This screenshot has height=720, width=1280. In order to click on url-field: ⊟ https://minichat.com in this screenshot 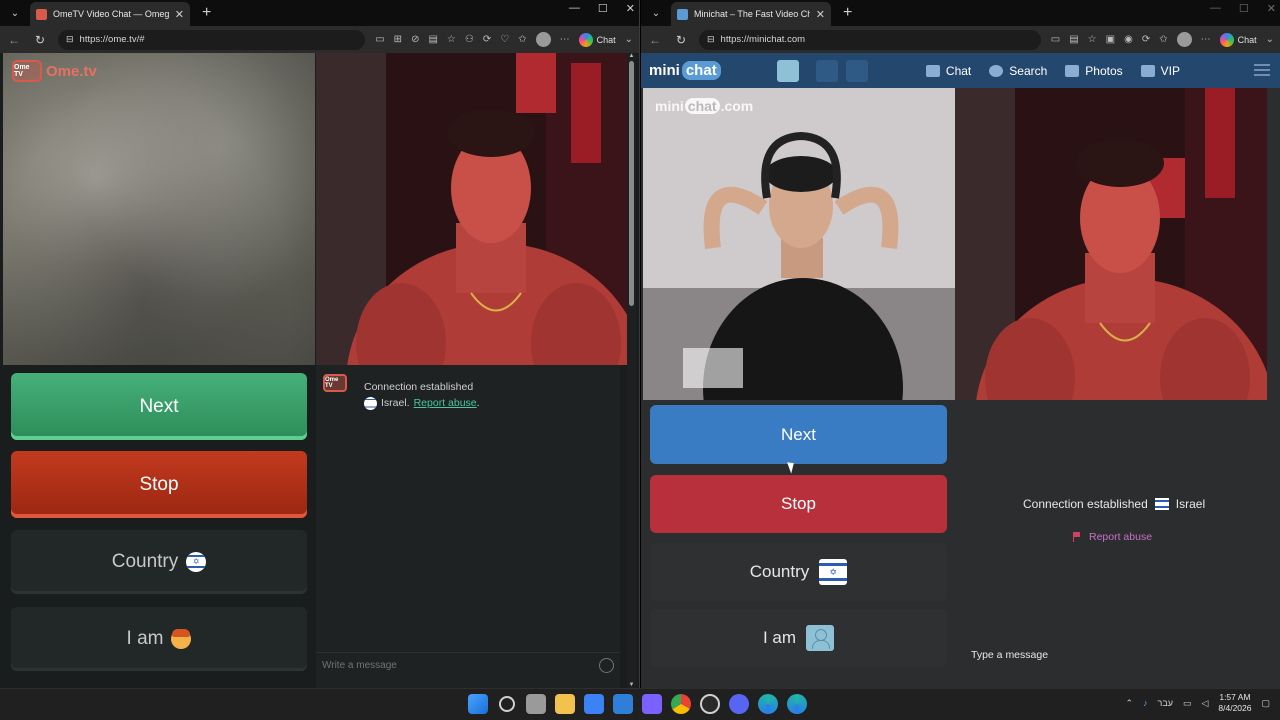, I will do `click(870, 39)`.